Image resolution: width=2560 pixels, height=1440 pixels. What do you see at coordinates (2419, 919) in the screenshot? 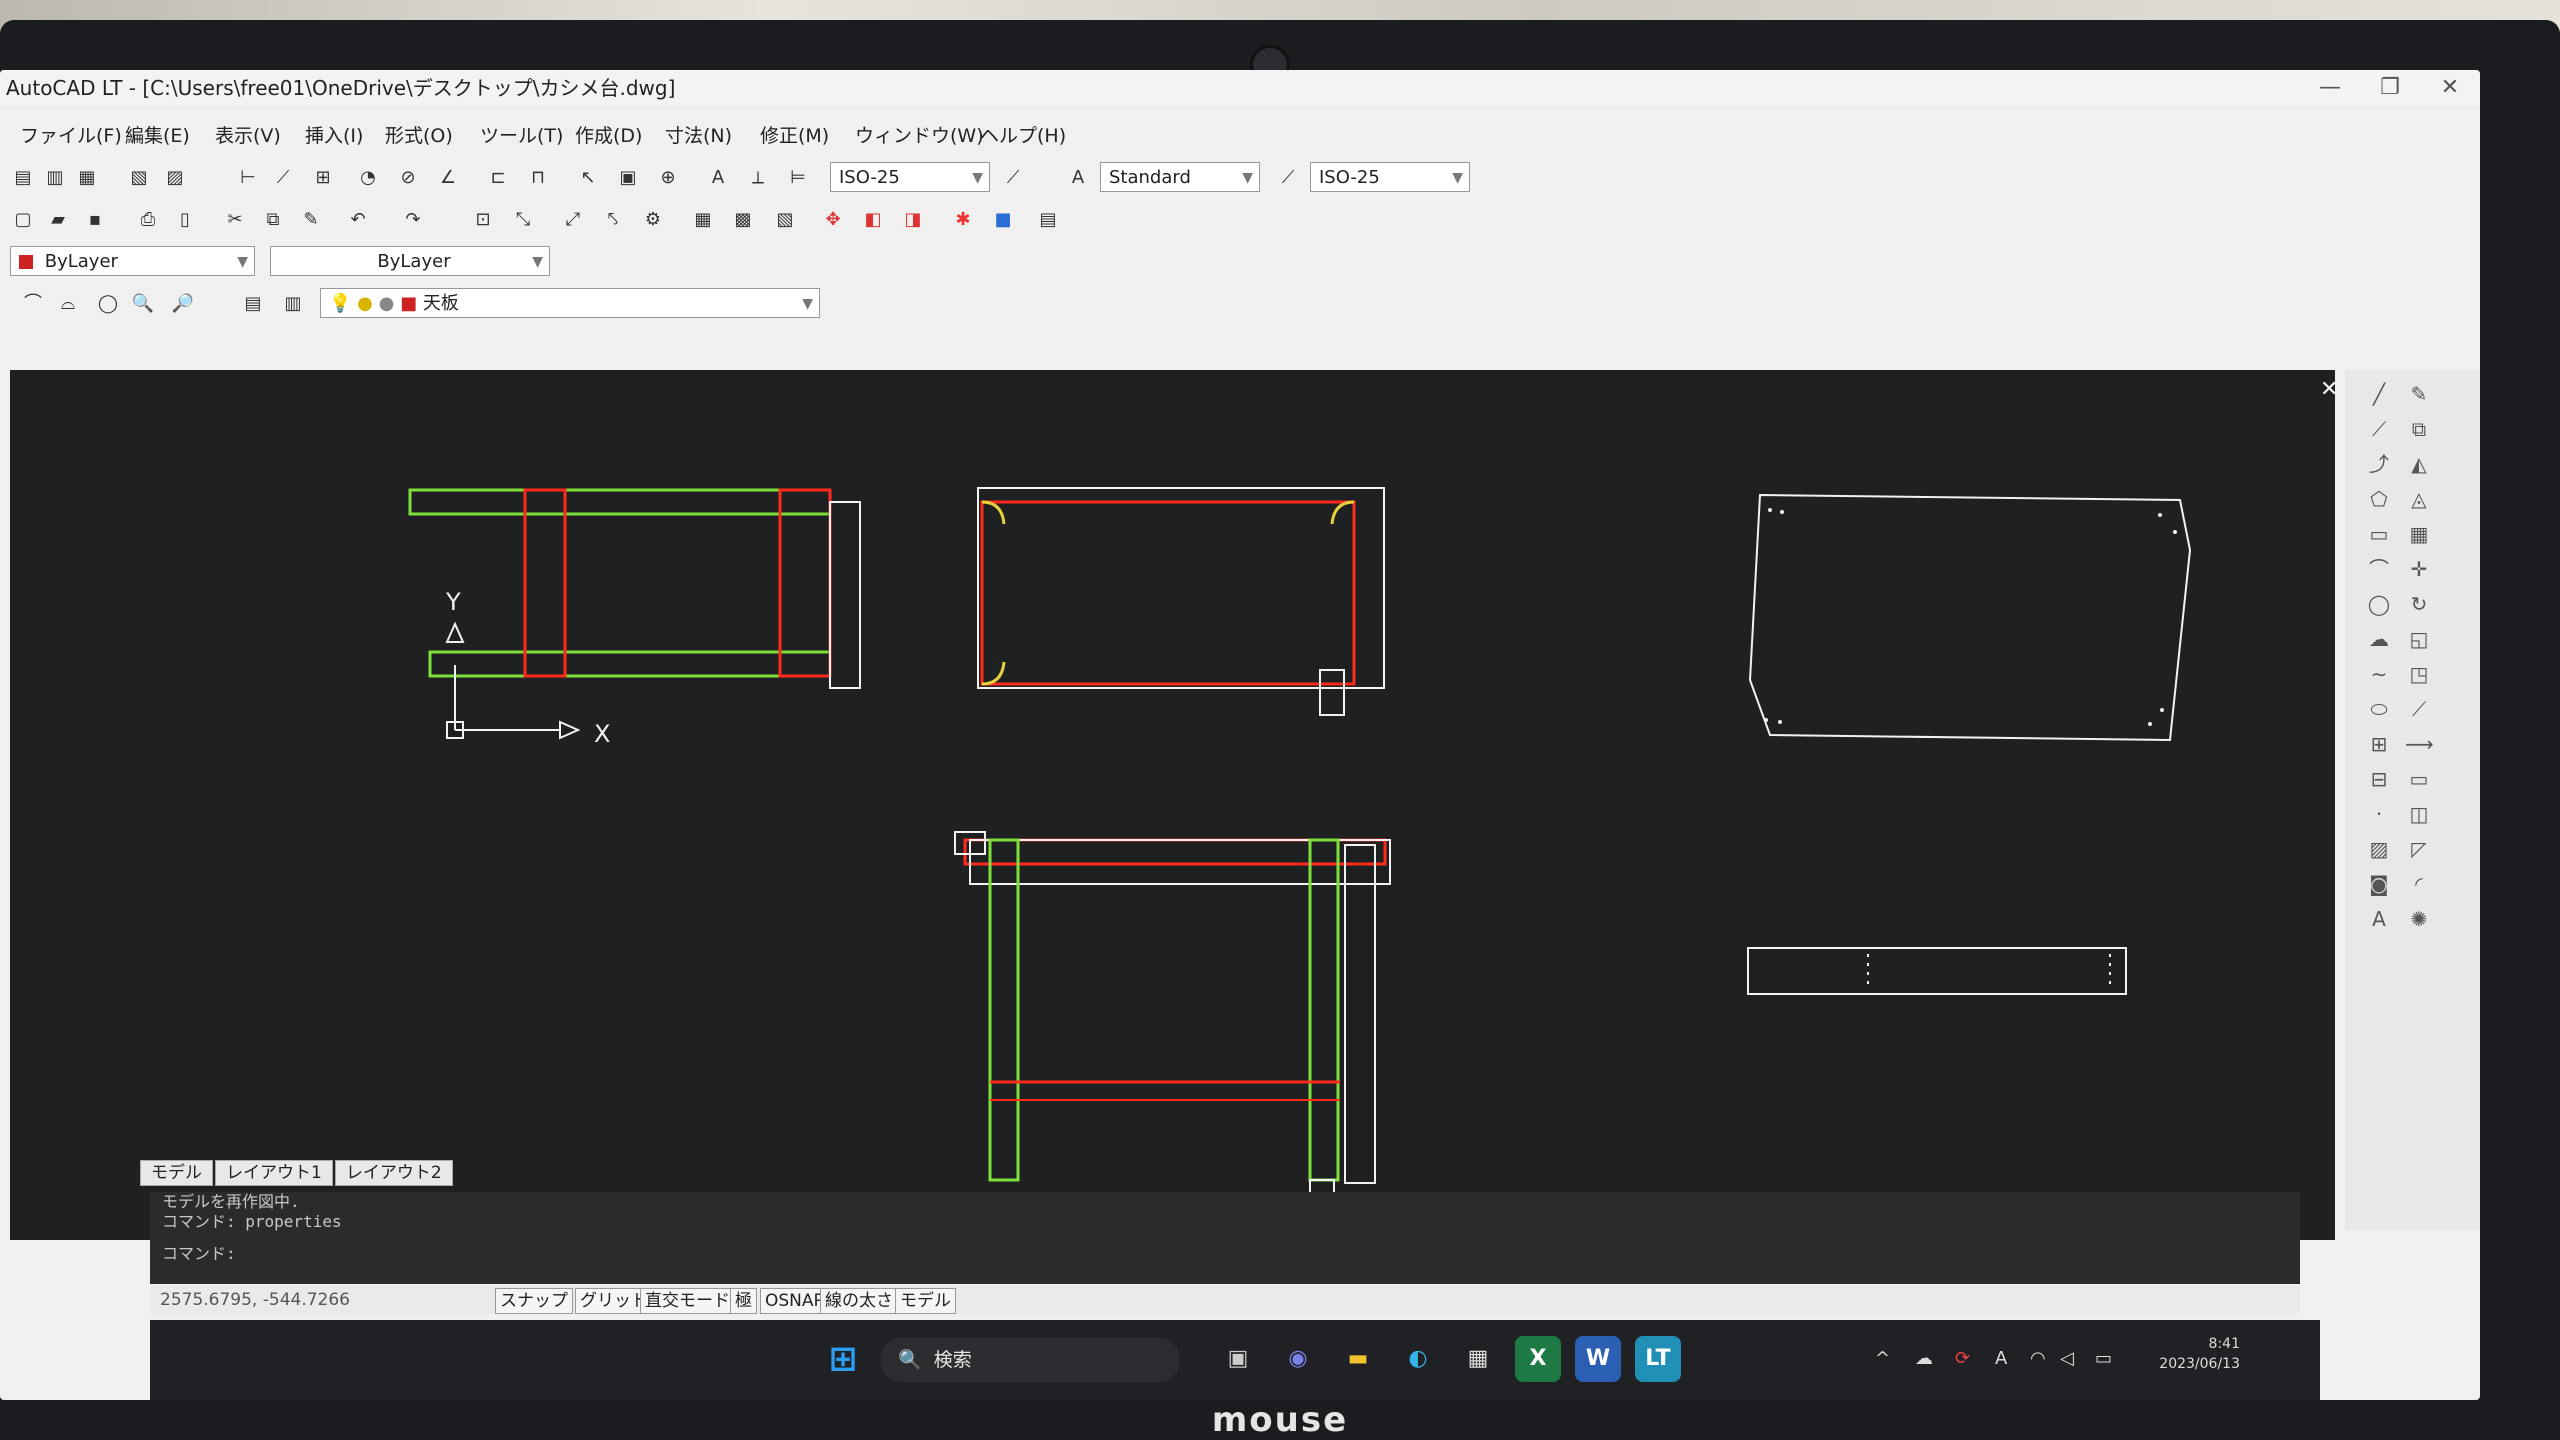
I see `explode-tool-icon: ✺` at bounding box center [2419, 919].